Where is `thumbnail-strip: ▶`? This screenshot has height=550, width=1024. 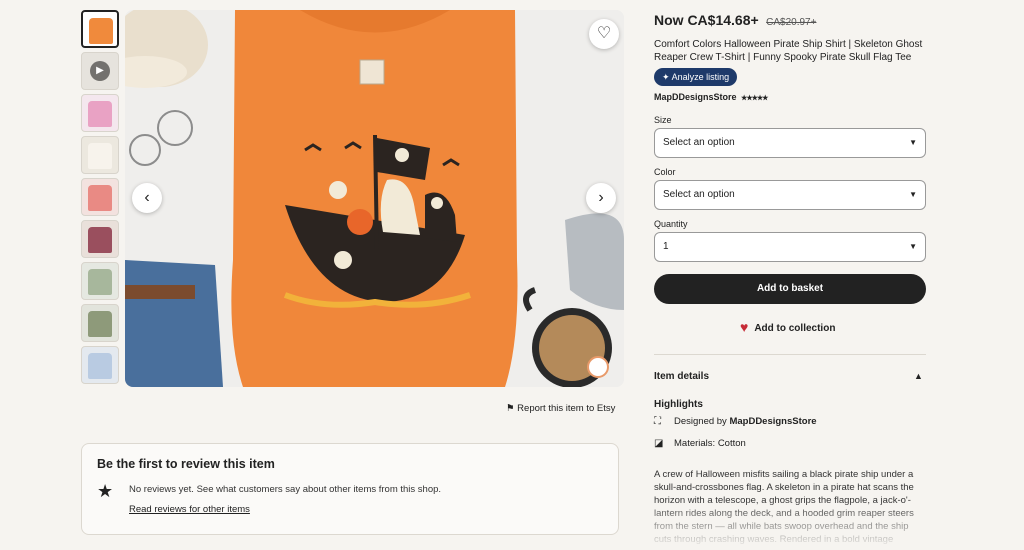
thumbnail-strip: ▶ is located at coordinates (101, 199).